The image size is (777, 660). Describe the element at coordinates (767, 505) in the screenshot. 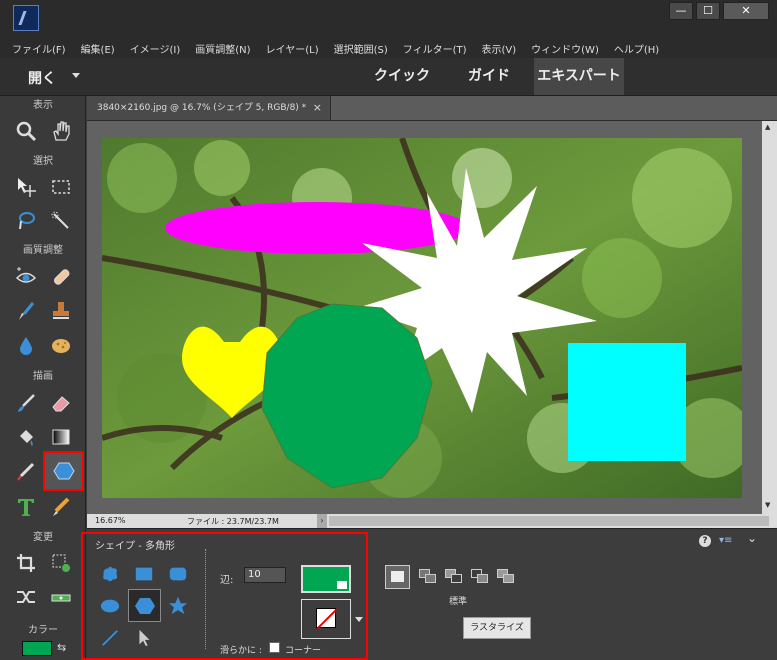

I see `scroll-down-icon: ▼` at that location.